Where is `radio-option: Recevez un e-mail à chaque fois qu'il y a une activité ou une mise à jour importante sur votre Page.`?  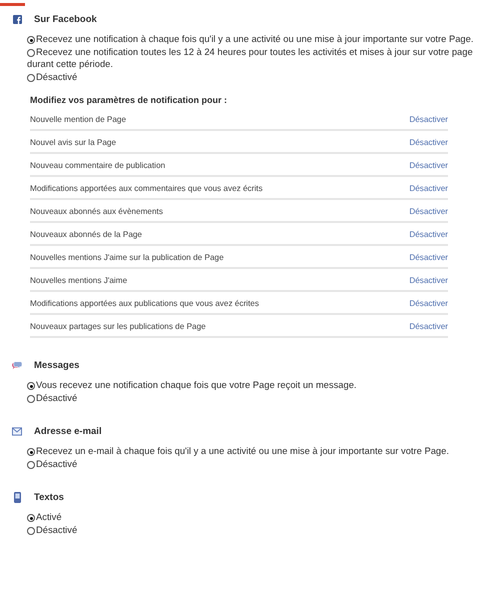
radio-option: Recevez un e-mail à chaque fois qu'il y a une activité ou une mise à jour importante sur votre Page. is located at coordinates (251, 451).